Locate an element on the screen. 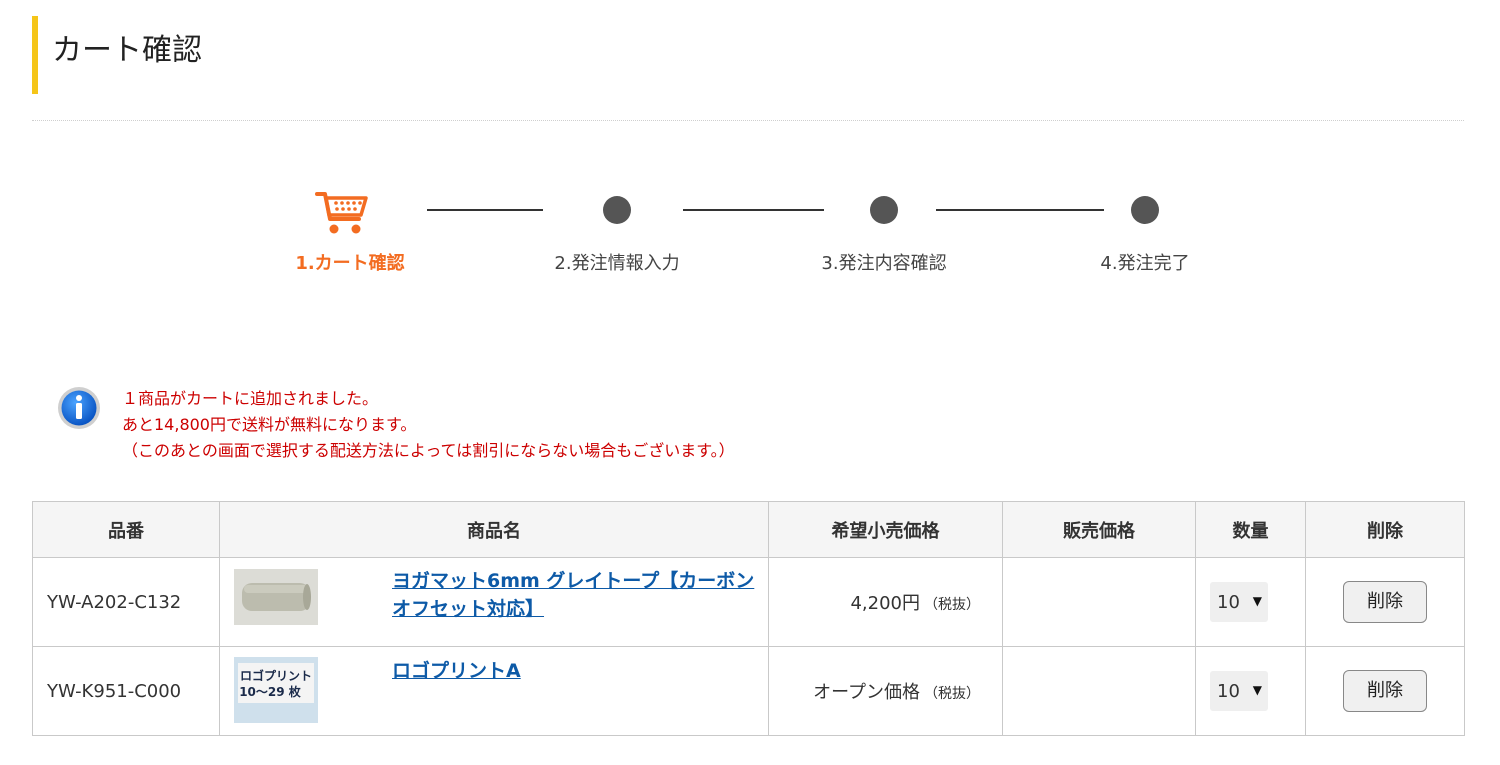  page-title: カート確認 is located at coordinates (127, 50).